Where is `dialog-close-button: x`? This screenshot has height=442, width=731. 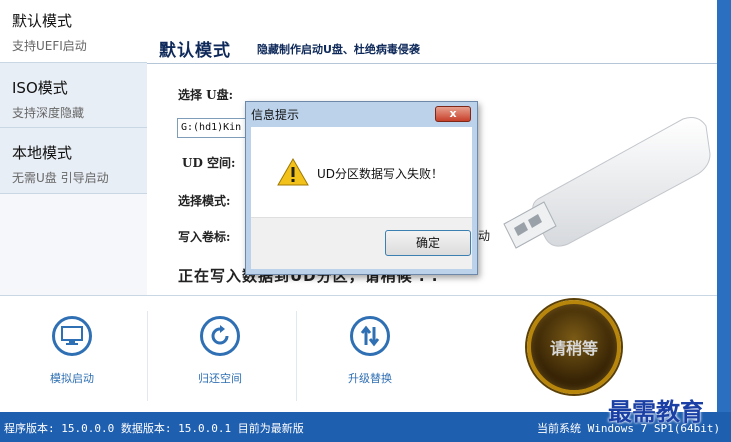 dialog-close-button: x is located at coordinates (453, 114).